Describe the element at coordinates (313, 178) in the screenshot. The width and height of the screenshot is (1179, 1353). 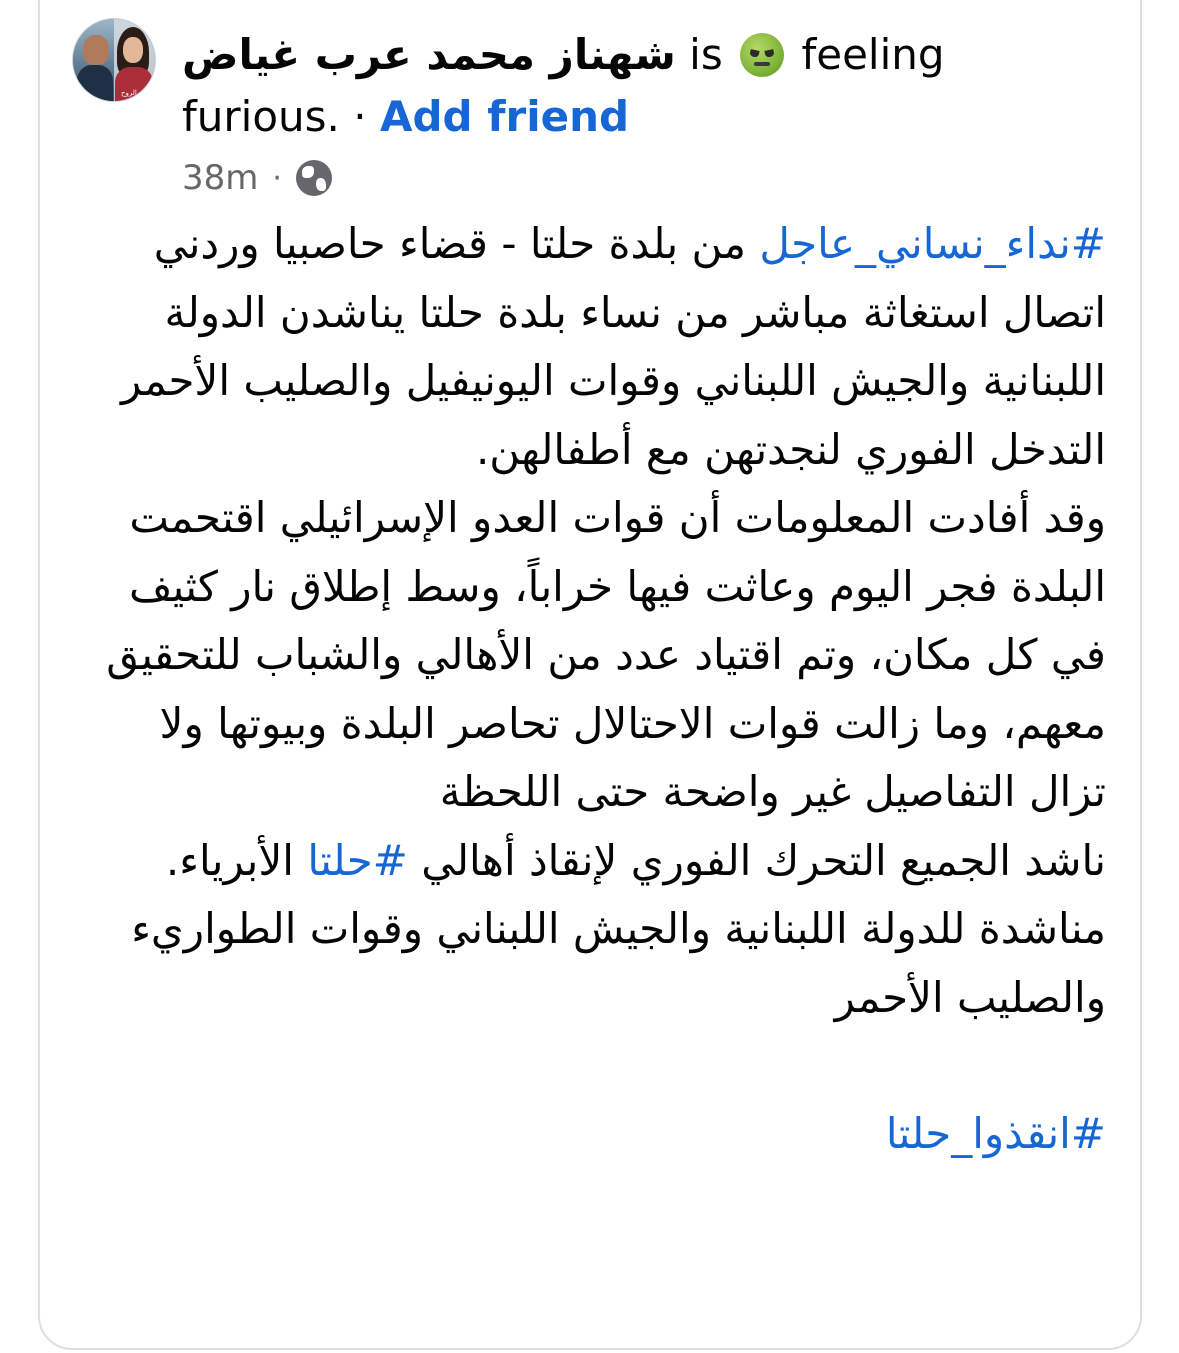
I see `globe-icon` at that location.